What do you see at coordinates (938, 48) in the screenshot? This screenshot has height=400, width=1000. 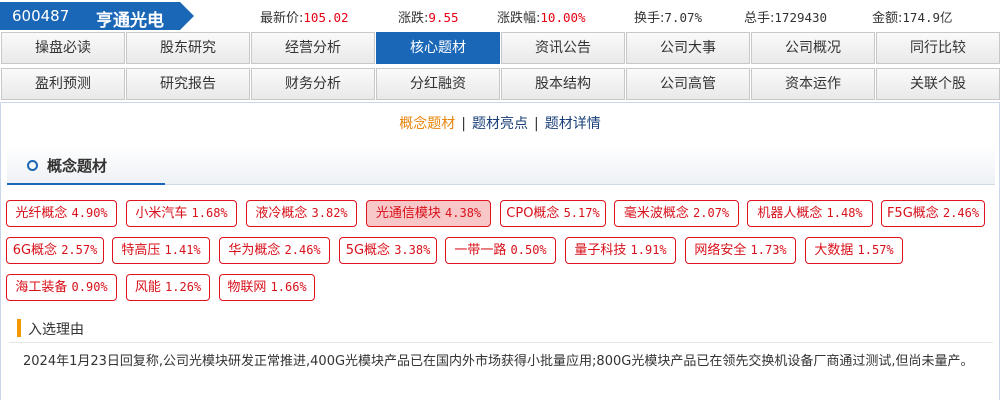 I see `nav-tab: 同行比较` at bounding box center [938, 48].